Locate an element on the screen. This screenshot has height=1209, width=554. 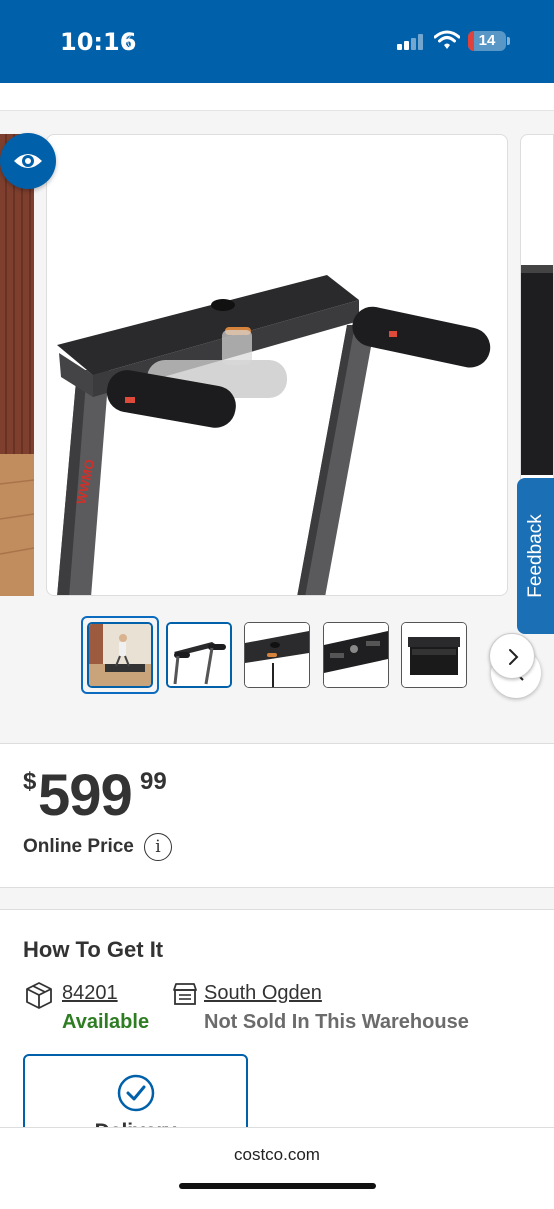
feedback-label: Feedback is located at coordinates (535, 556).